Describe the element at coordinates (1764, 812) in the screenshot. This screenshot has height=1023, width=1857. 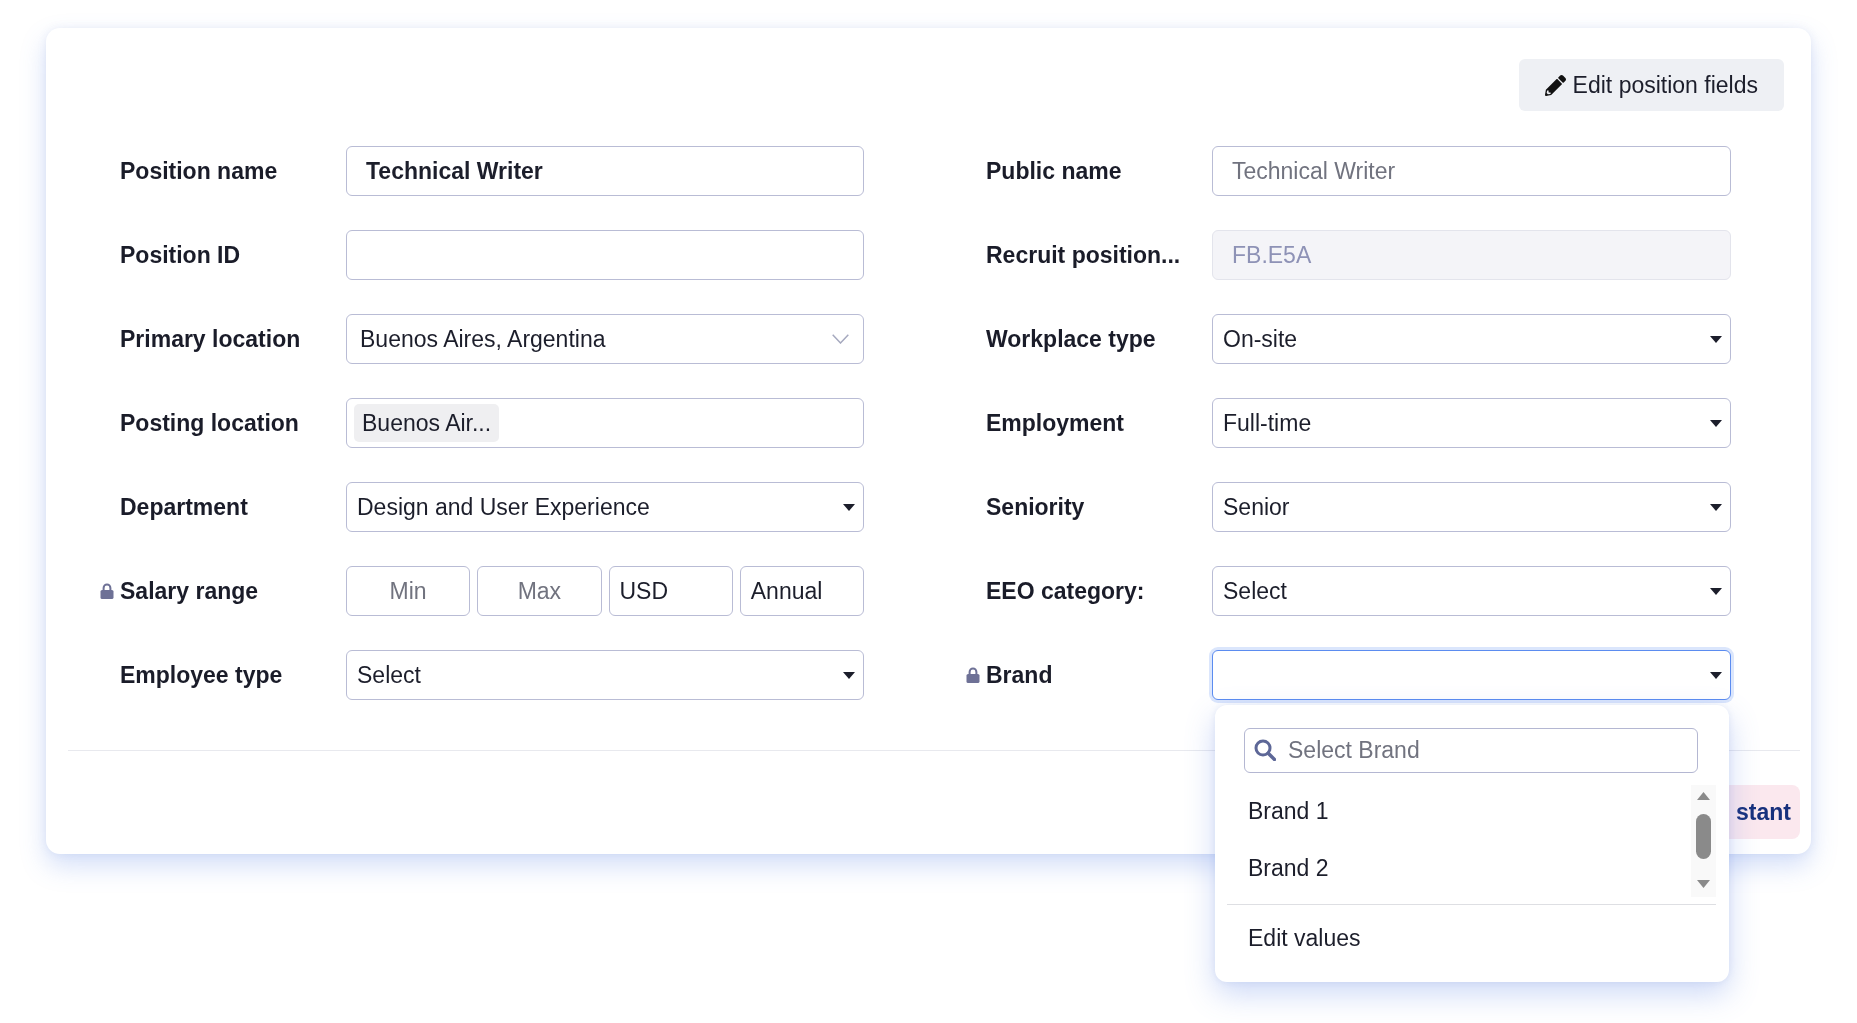
I see `footer-button: stant` at that location.